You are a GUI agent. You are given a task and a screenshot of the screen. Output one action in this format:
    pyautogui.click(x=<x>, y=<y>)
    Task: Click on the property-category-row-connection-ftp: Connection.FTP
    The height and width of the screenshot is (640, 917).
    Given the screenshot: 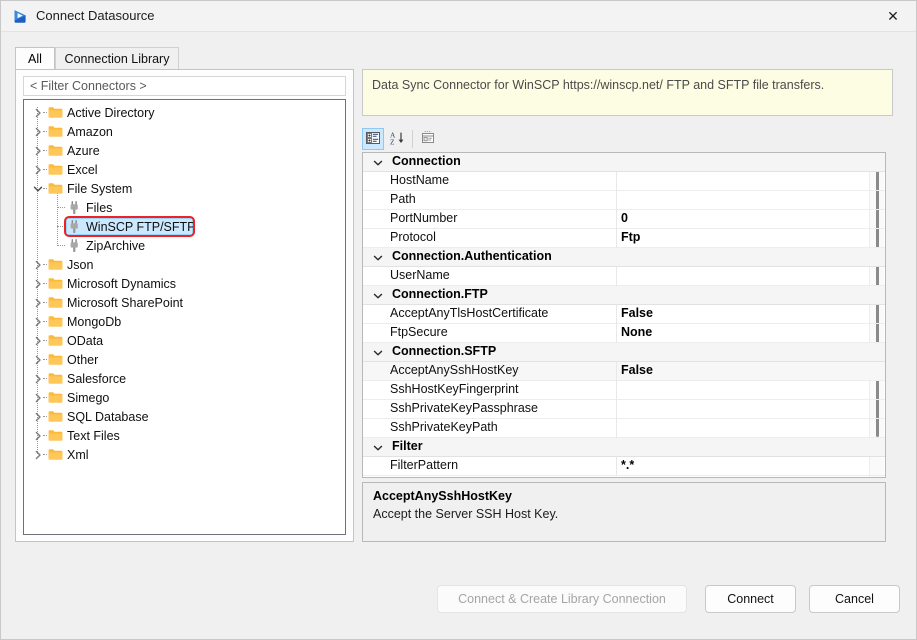 What is the action you would take?
    pyautogui.click(x=624, y=295)
    